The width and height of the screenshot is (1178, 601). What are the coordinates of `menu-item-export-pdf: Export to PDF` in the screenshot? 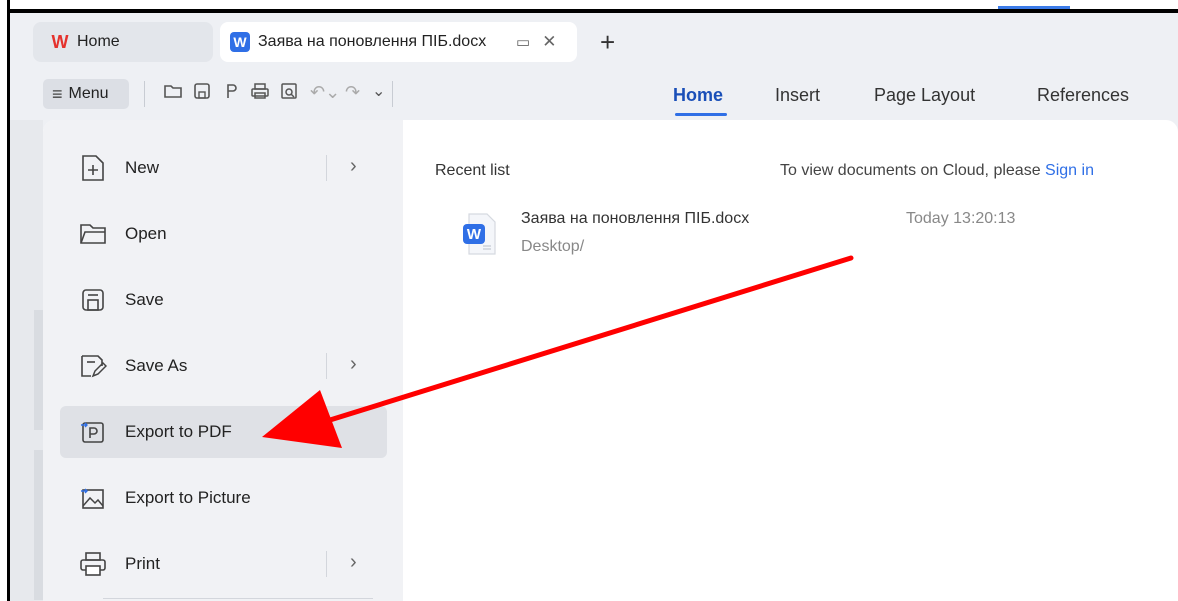 It's located at (223, 432).